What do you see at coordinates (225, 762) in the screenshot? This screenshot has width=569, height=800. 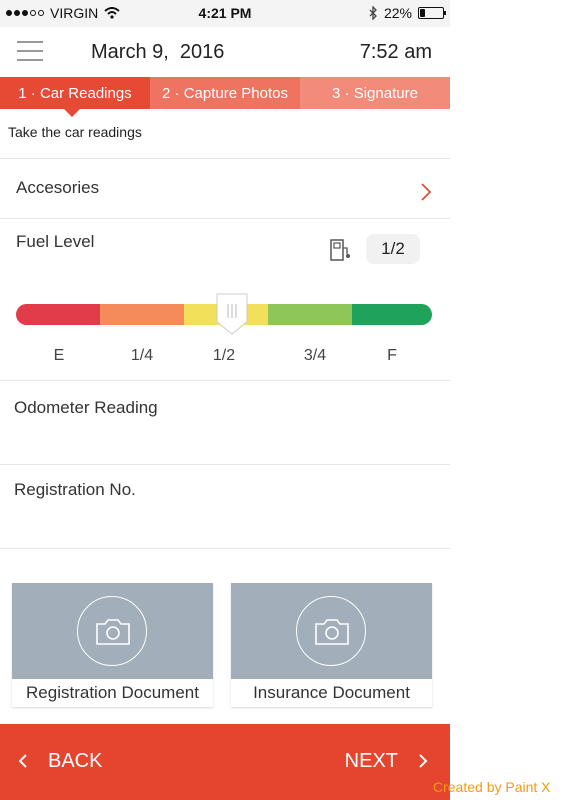 I see `footer-bar: BACK NEXT` at bounding box center [225, 762].